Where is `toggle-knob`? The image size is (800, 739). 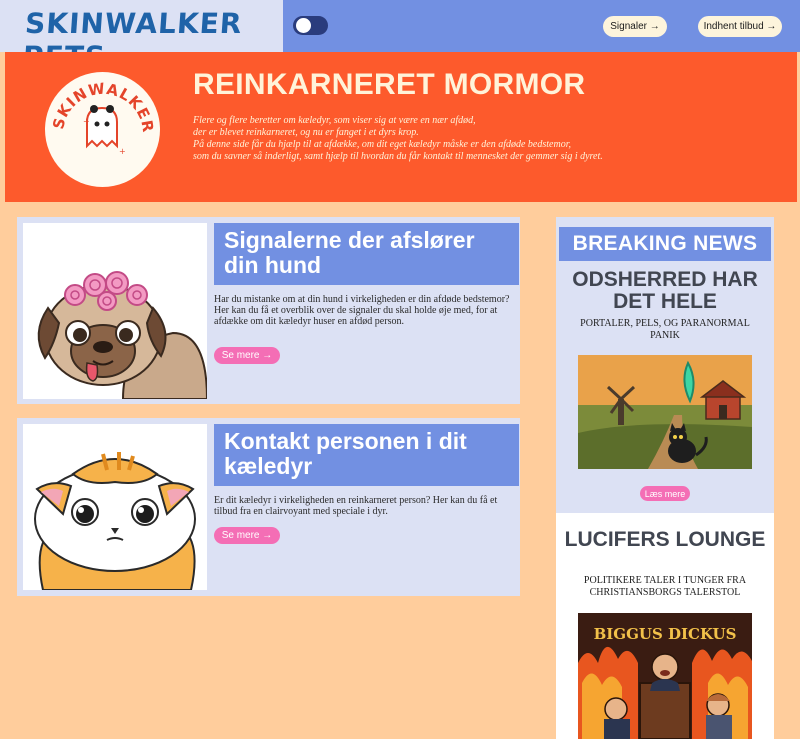
toggle-knob is located at coordinates (303, 25).